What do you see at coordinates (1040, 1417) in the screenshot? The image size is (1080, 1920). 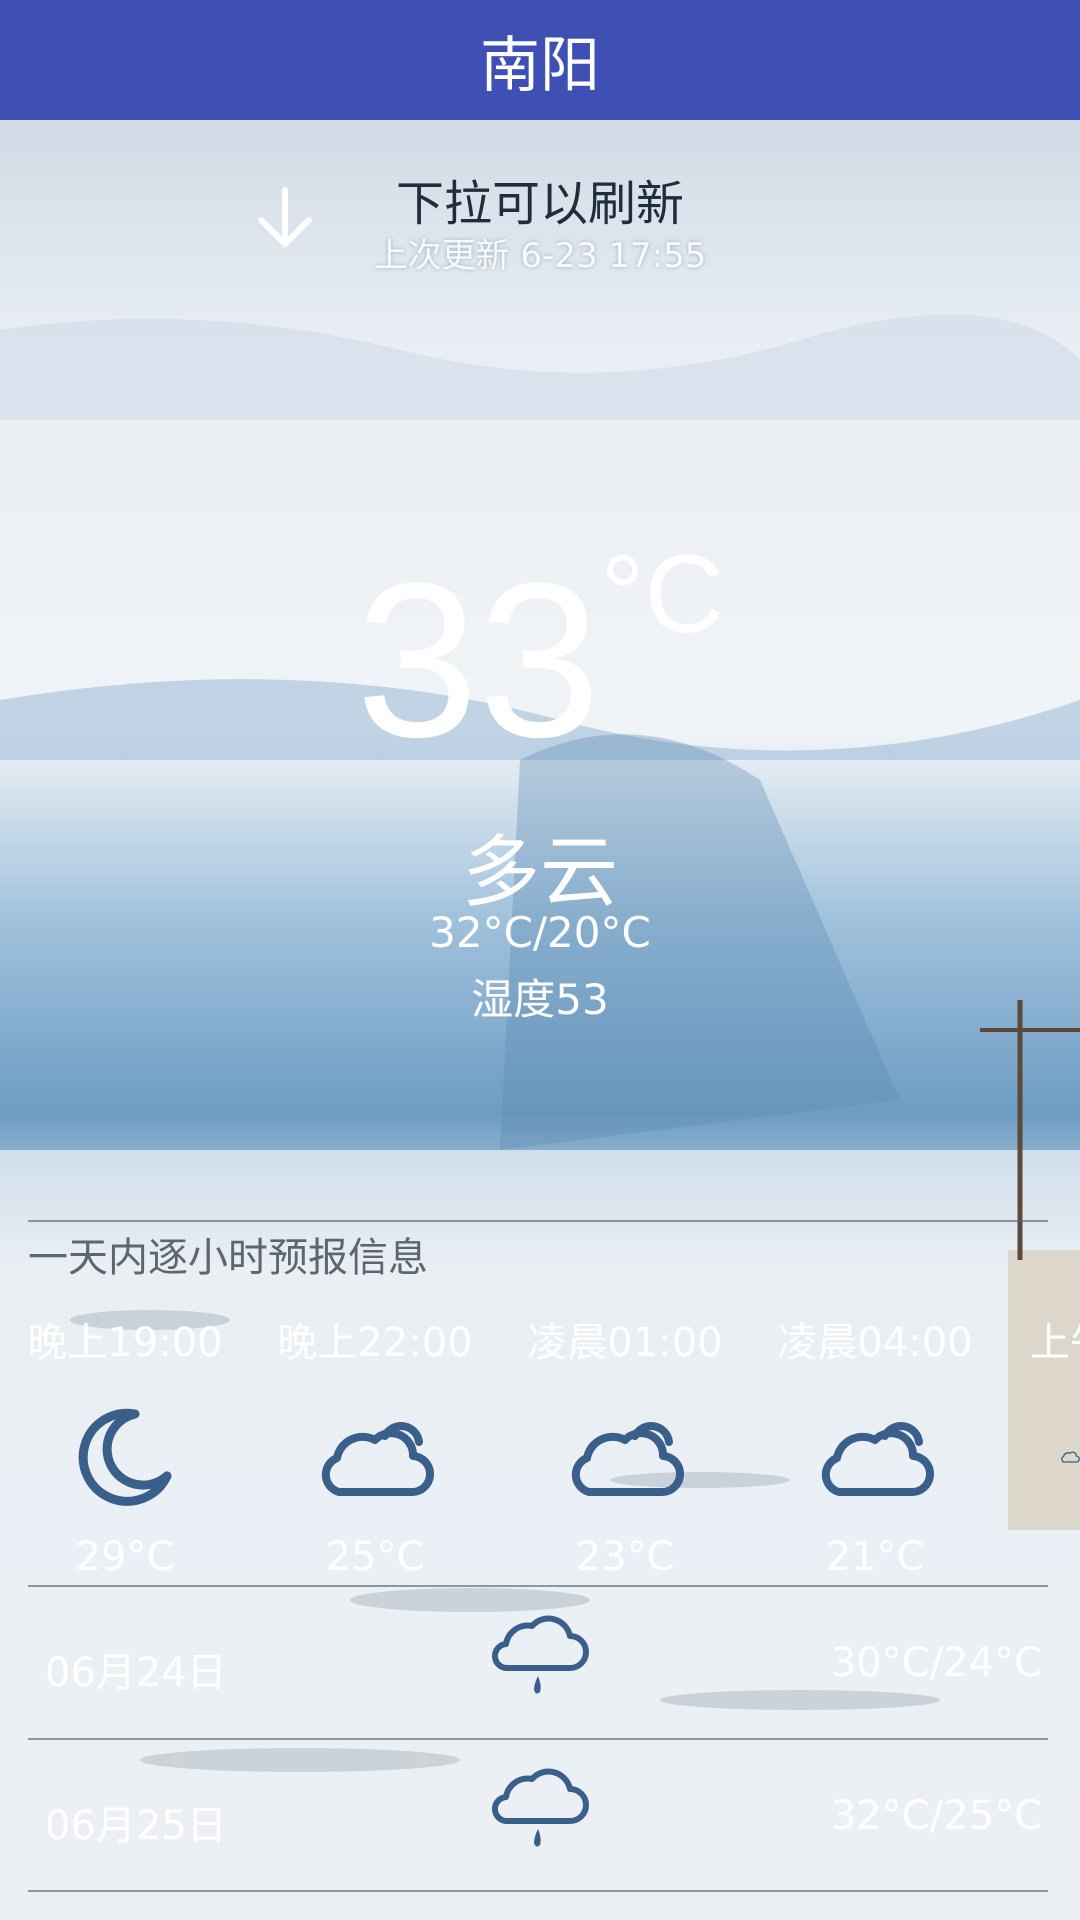 I see `hourly-item: 上午` at bounding box center [1040, 1417].